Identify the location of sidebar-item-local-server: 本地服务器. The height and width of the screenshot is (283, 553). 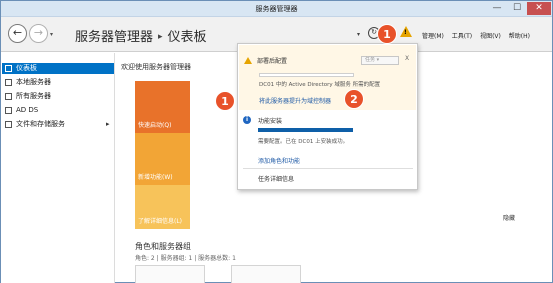
(58, 82).